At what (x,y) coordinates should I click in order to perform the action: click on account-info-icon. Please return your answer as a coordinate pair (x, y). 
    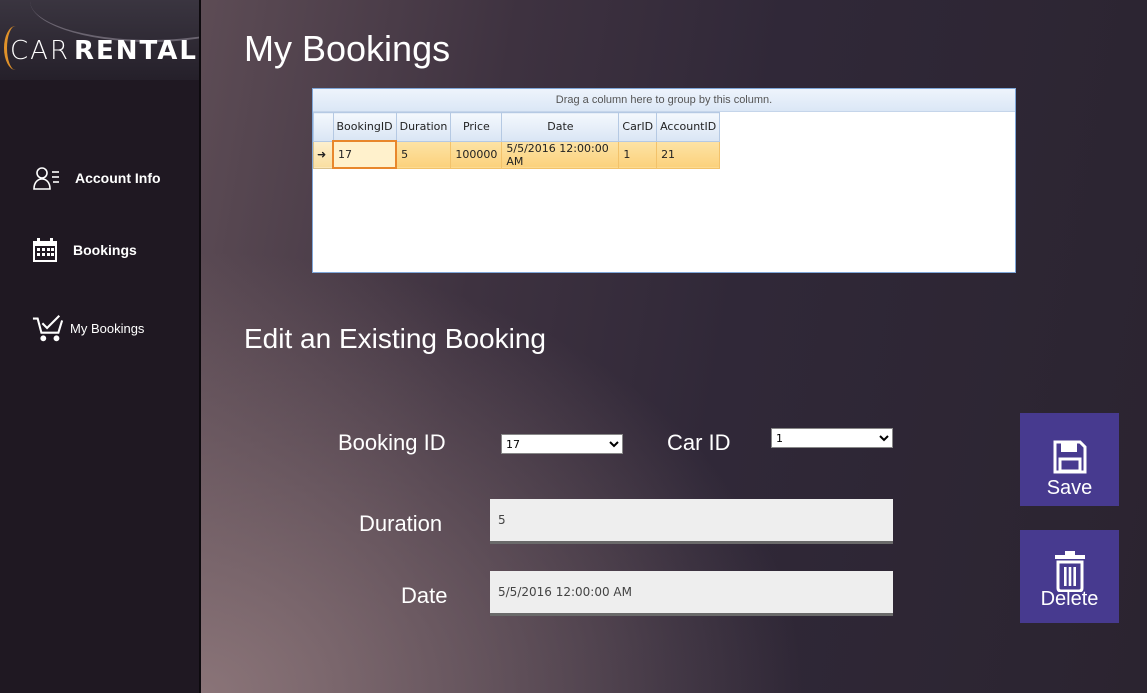
    Looking at the image, I should click on (48, 178).